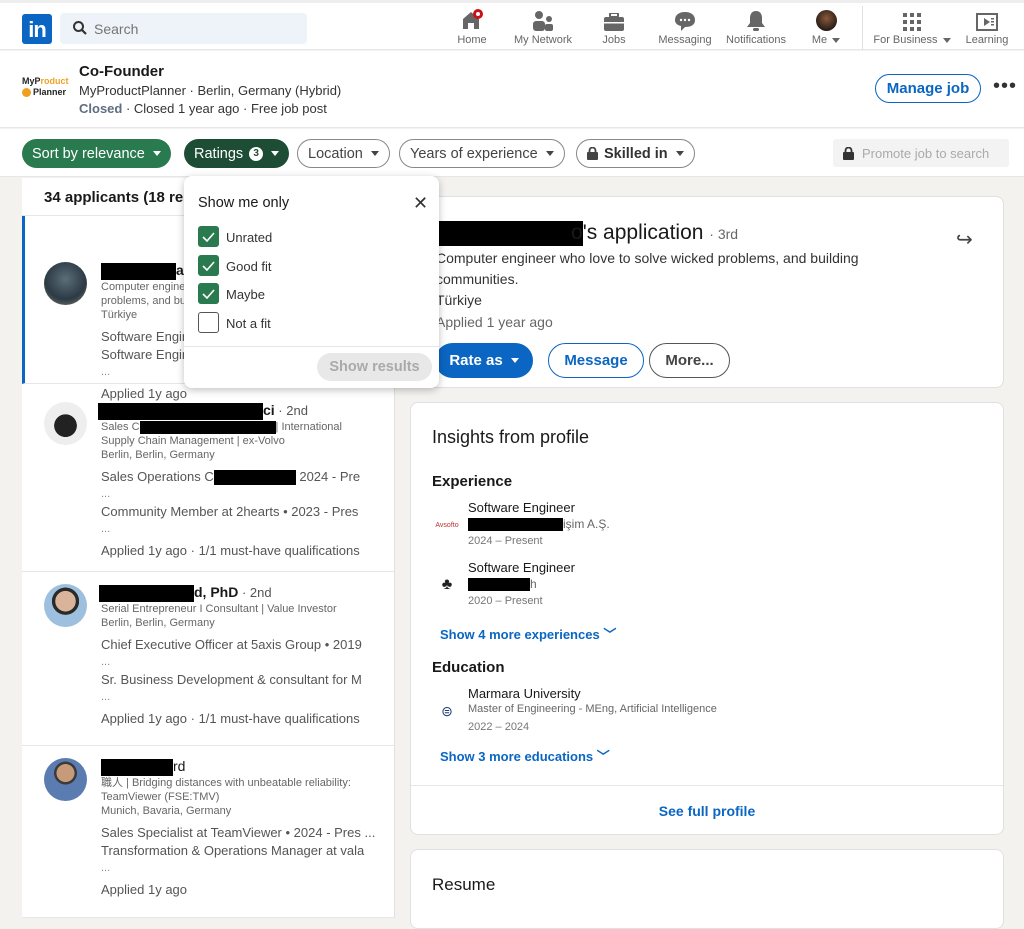  I want to click on grid-icon, so click(912, 22).